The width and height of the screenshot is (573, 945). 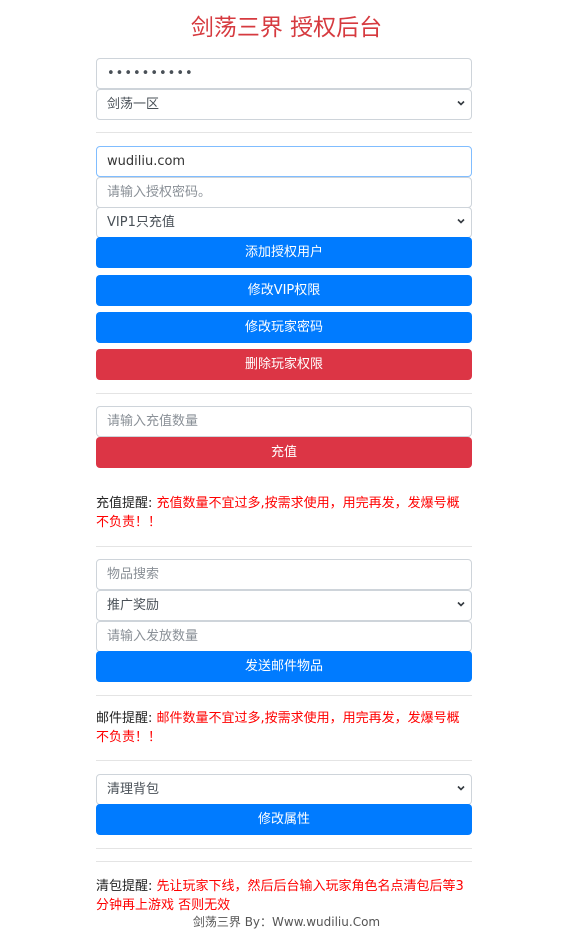 I want to click on modify-password-button: 修改玩家密码, so click(x=284, y=327).